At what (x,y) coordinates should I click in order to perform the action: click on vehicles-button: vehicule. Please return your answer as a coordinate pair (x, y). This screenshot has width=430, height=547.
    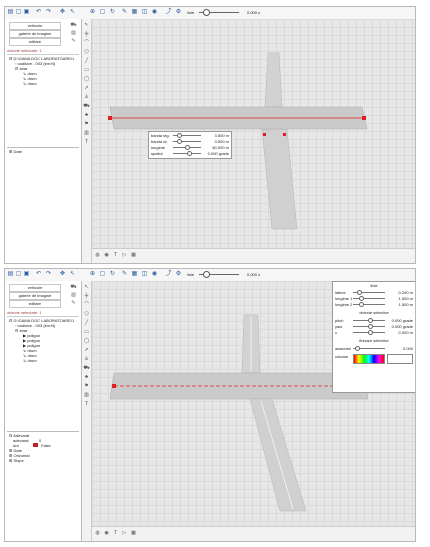
    Looking at the image, I should click on (35, 288).